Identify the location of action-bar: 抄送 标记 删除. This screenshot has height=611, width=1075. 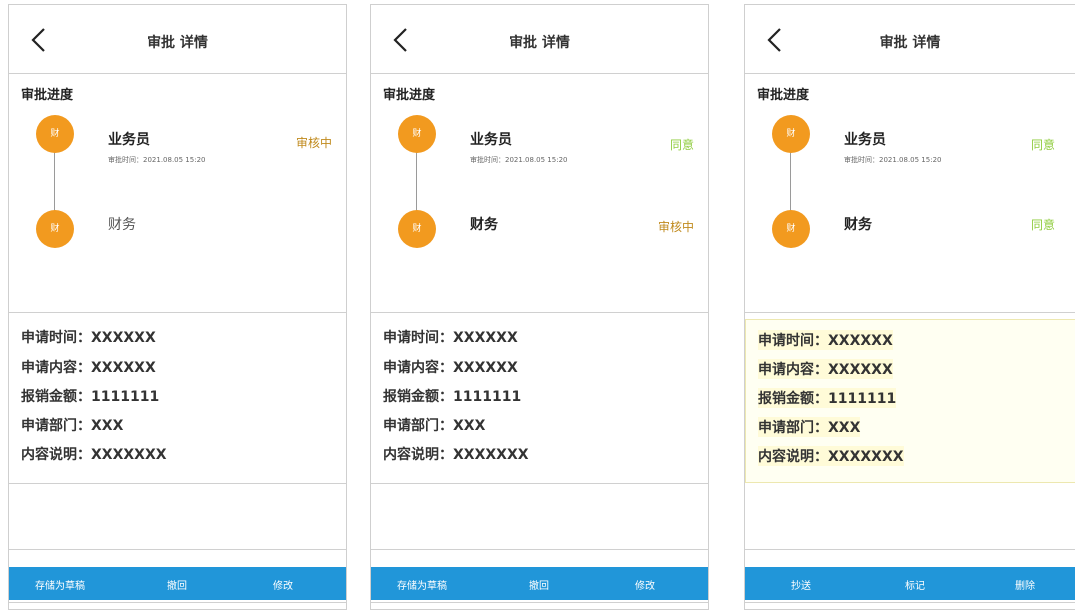
(910, 583).